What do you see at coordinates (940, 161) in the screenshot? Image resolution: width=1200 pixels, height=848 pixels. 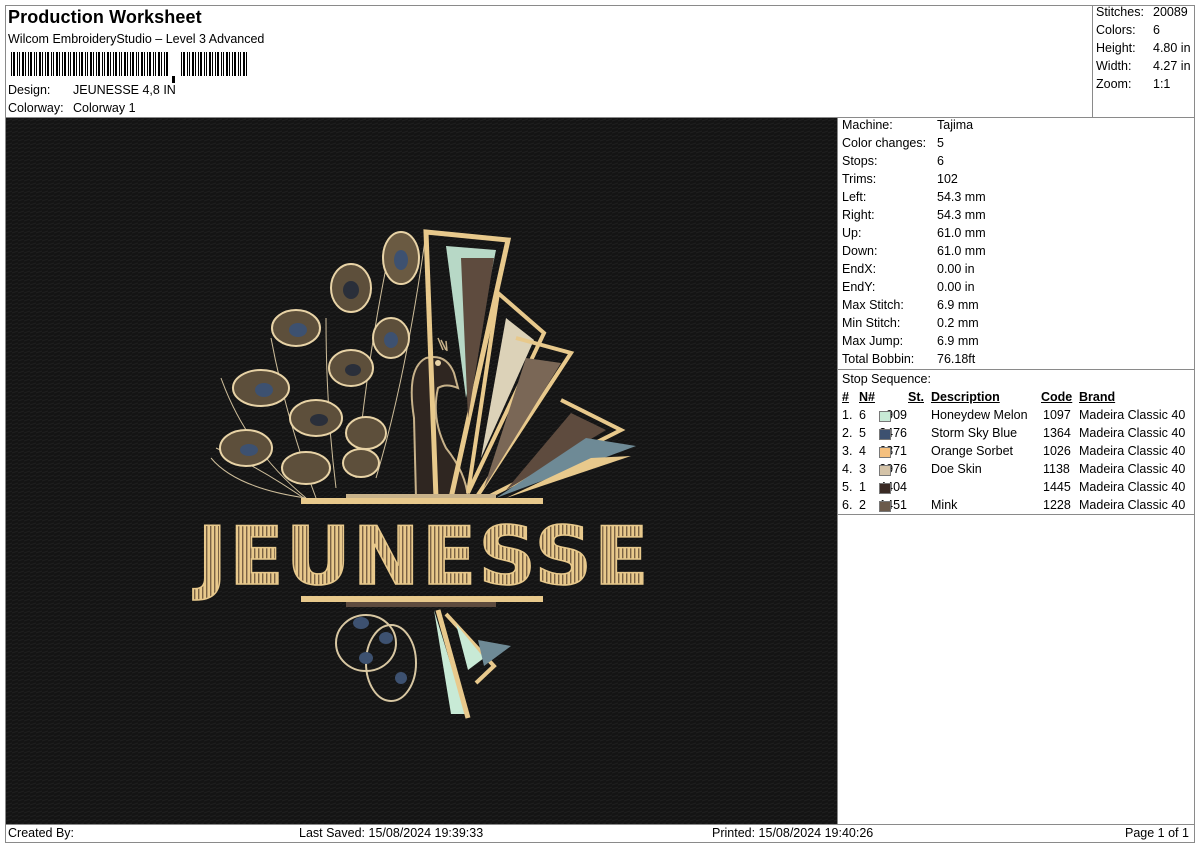 I see `machine-row-value: 6` at bounding box center [940, 161].